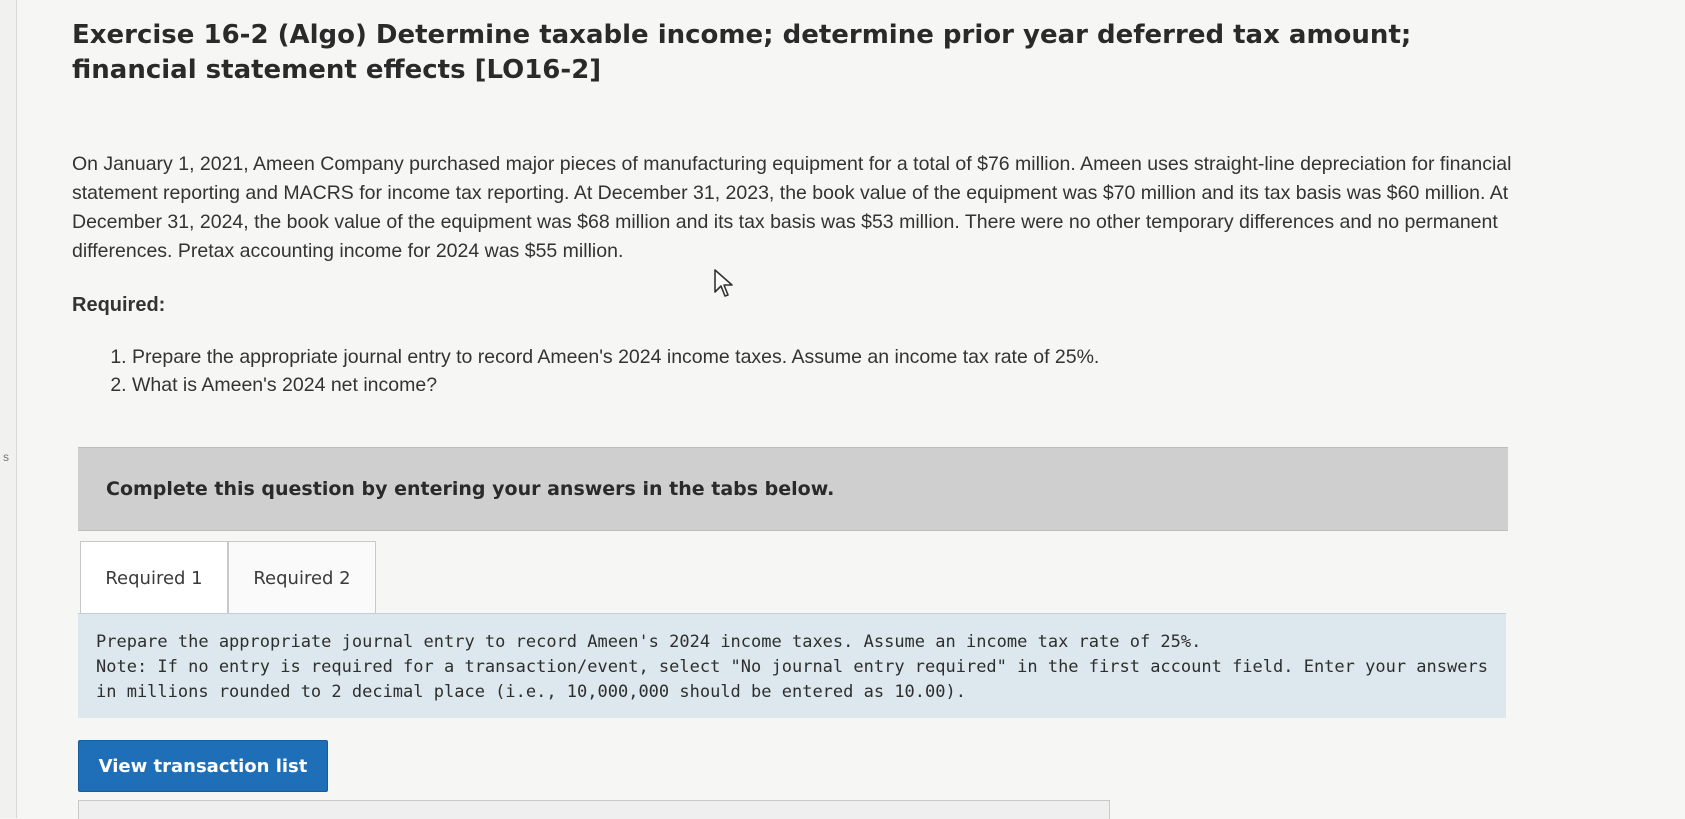  Describe the element at coordinates (203, 766) in the screenshot. I see `view-transaction-list-button: View transaction list` at that location.